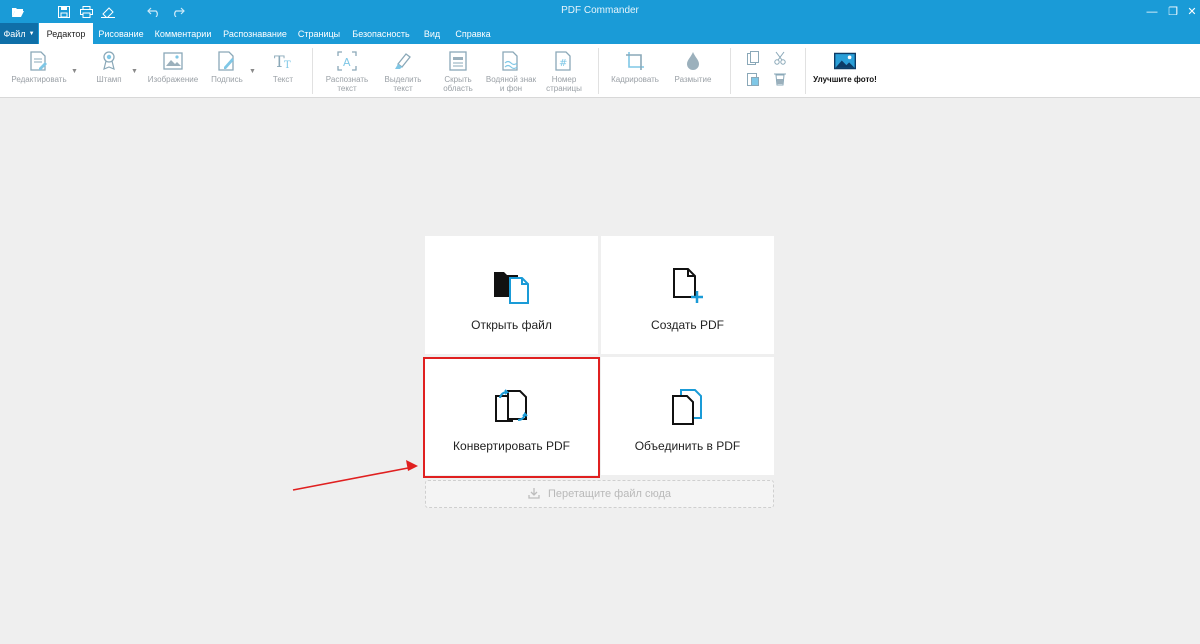 The width and height of the screenshot is (1200, 644). I want to click on convert-pdf-icon, so click(512, 407).